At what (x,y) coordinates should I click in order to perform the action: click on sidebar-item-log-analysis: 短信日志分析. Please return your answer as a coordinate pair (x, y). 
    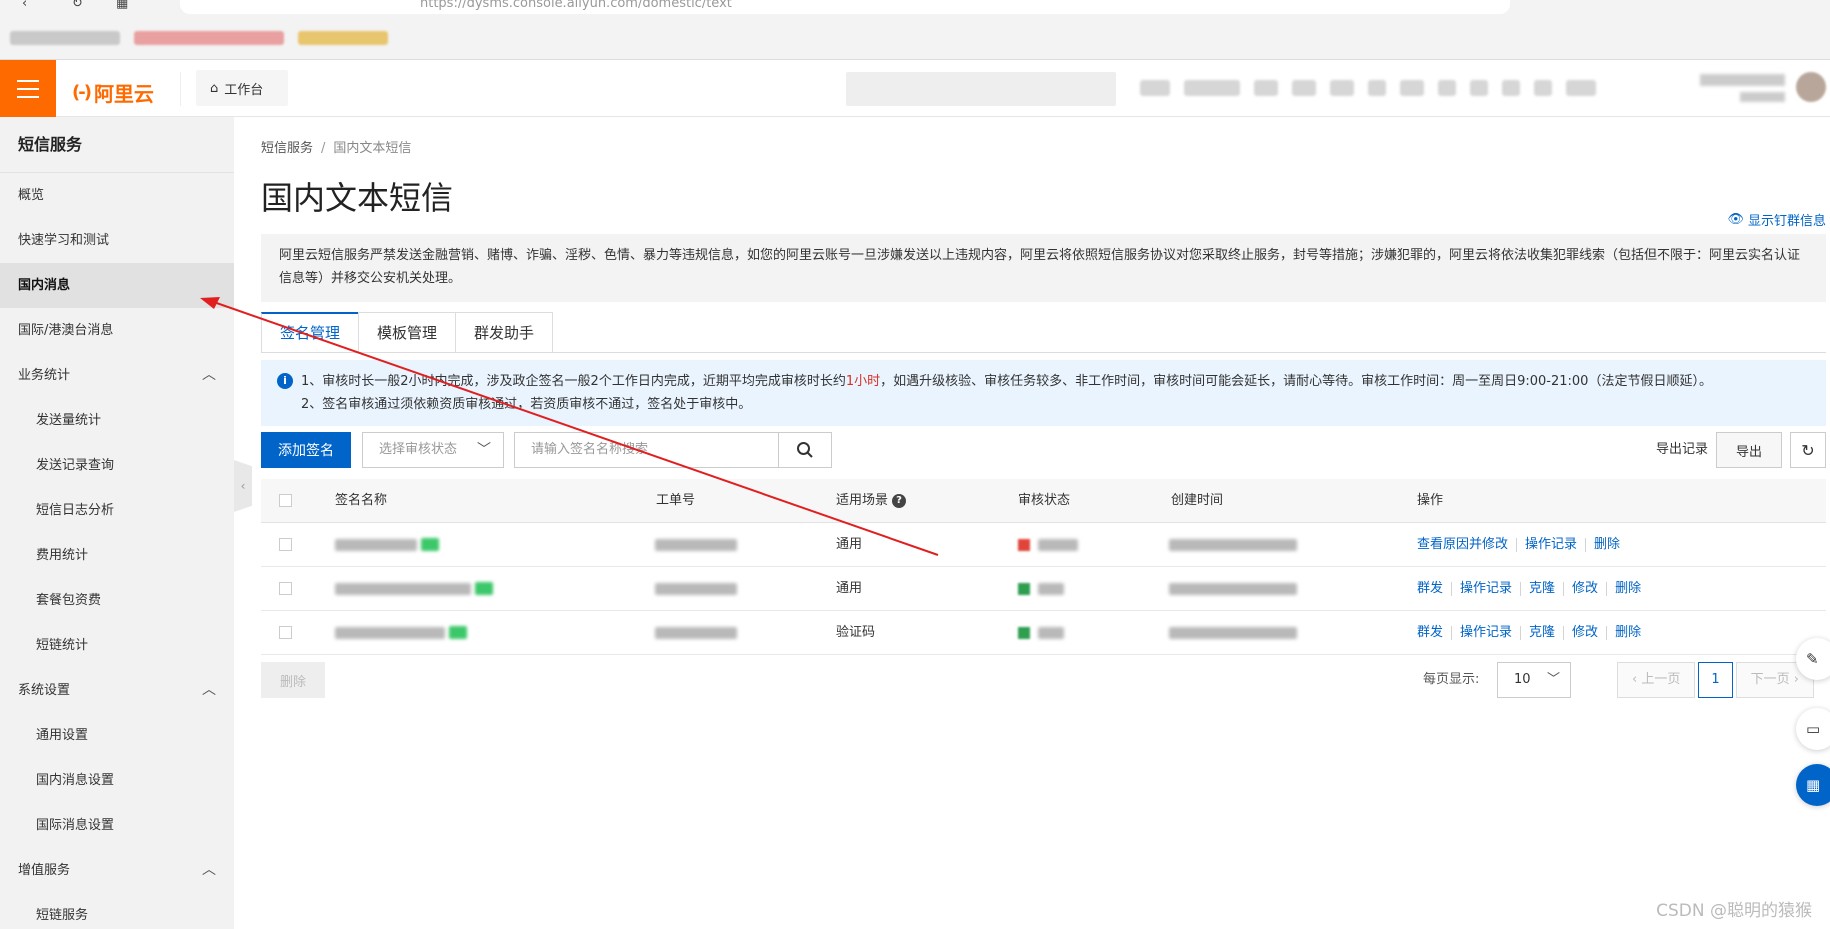
    Looking at the image, I should click on (117, 510).